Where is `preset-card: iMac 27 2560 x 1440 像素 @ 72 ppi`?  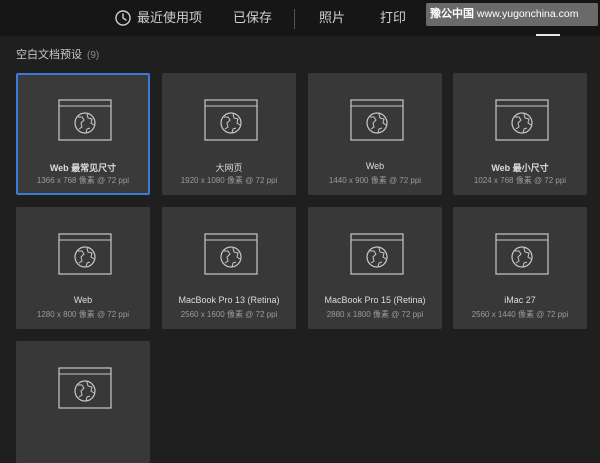 preset-card: iMac 27 2560 x 1440 像素 @ 72 ppi is located at coordinates (520, 268).